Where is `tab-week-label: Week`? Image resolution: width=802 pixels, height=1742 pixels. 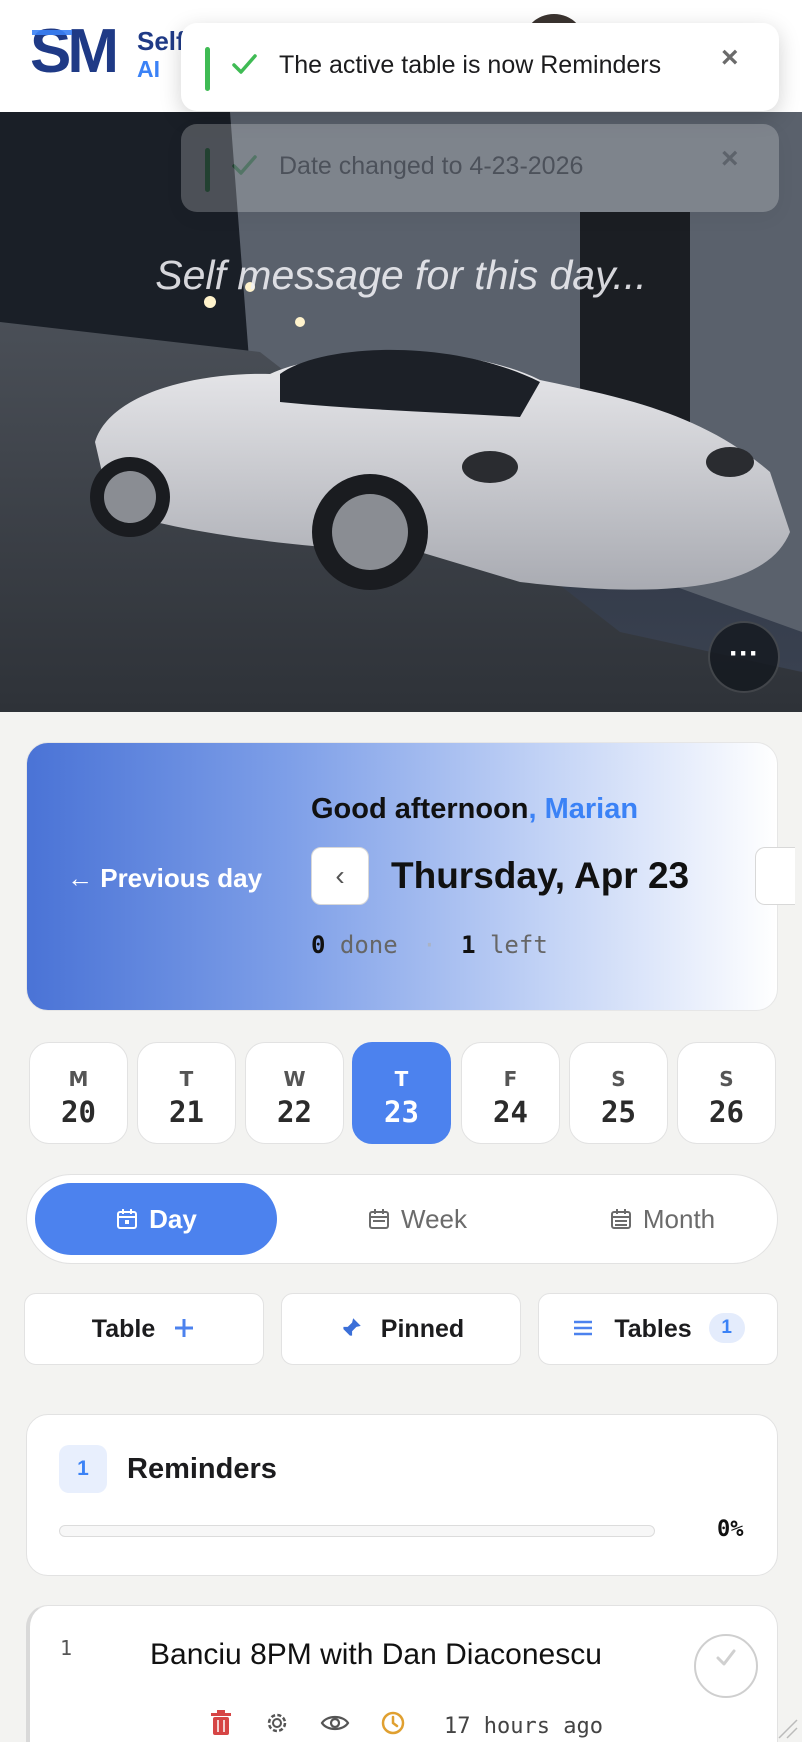 tab-week-label: Week is located at coordinates (434, 1219).